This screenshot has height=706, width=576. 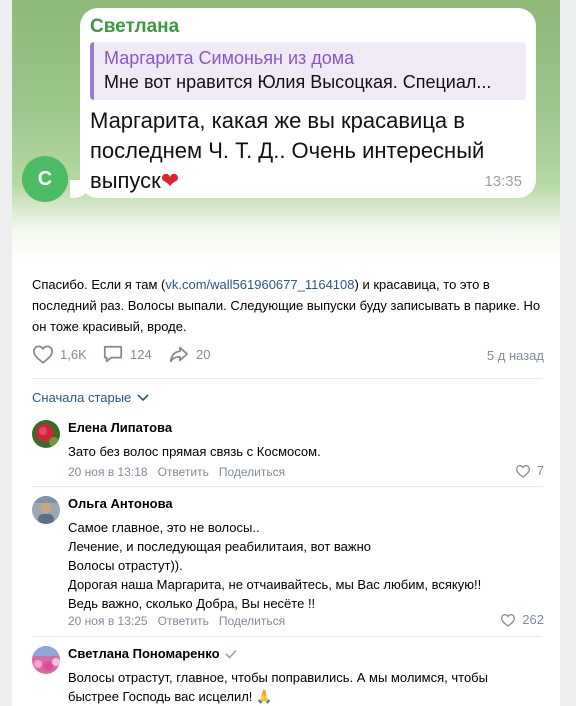 What do you see at coordinates (99, 284) in the screenshot?
I see `post-text-part: Спасибо. Если я там (` at bounding box center [99, 284].